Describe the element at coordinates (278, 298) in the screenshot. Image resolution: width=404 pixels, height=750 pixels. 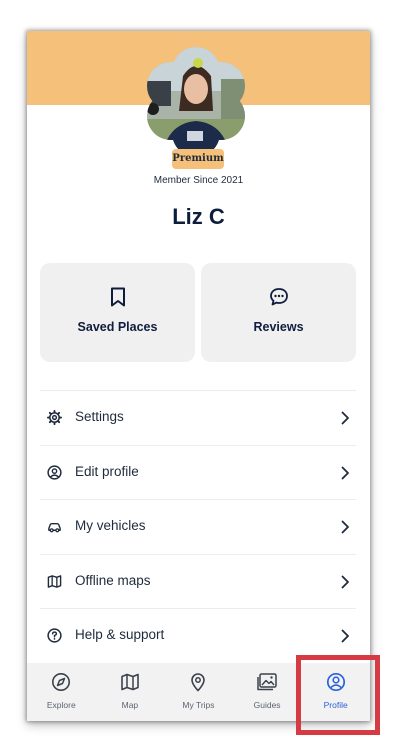
I see `chat-bubble-icon` at that location.